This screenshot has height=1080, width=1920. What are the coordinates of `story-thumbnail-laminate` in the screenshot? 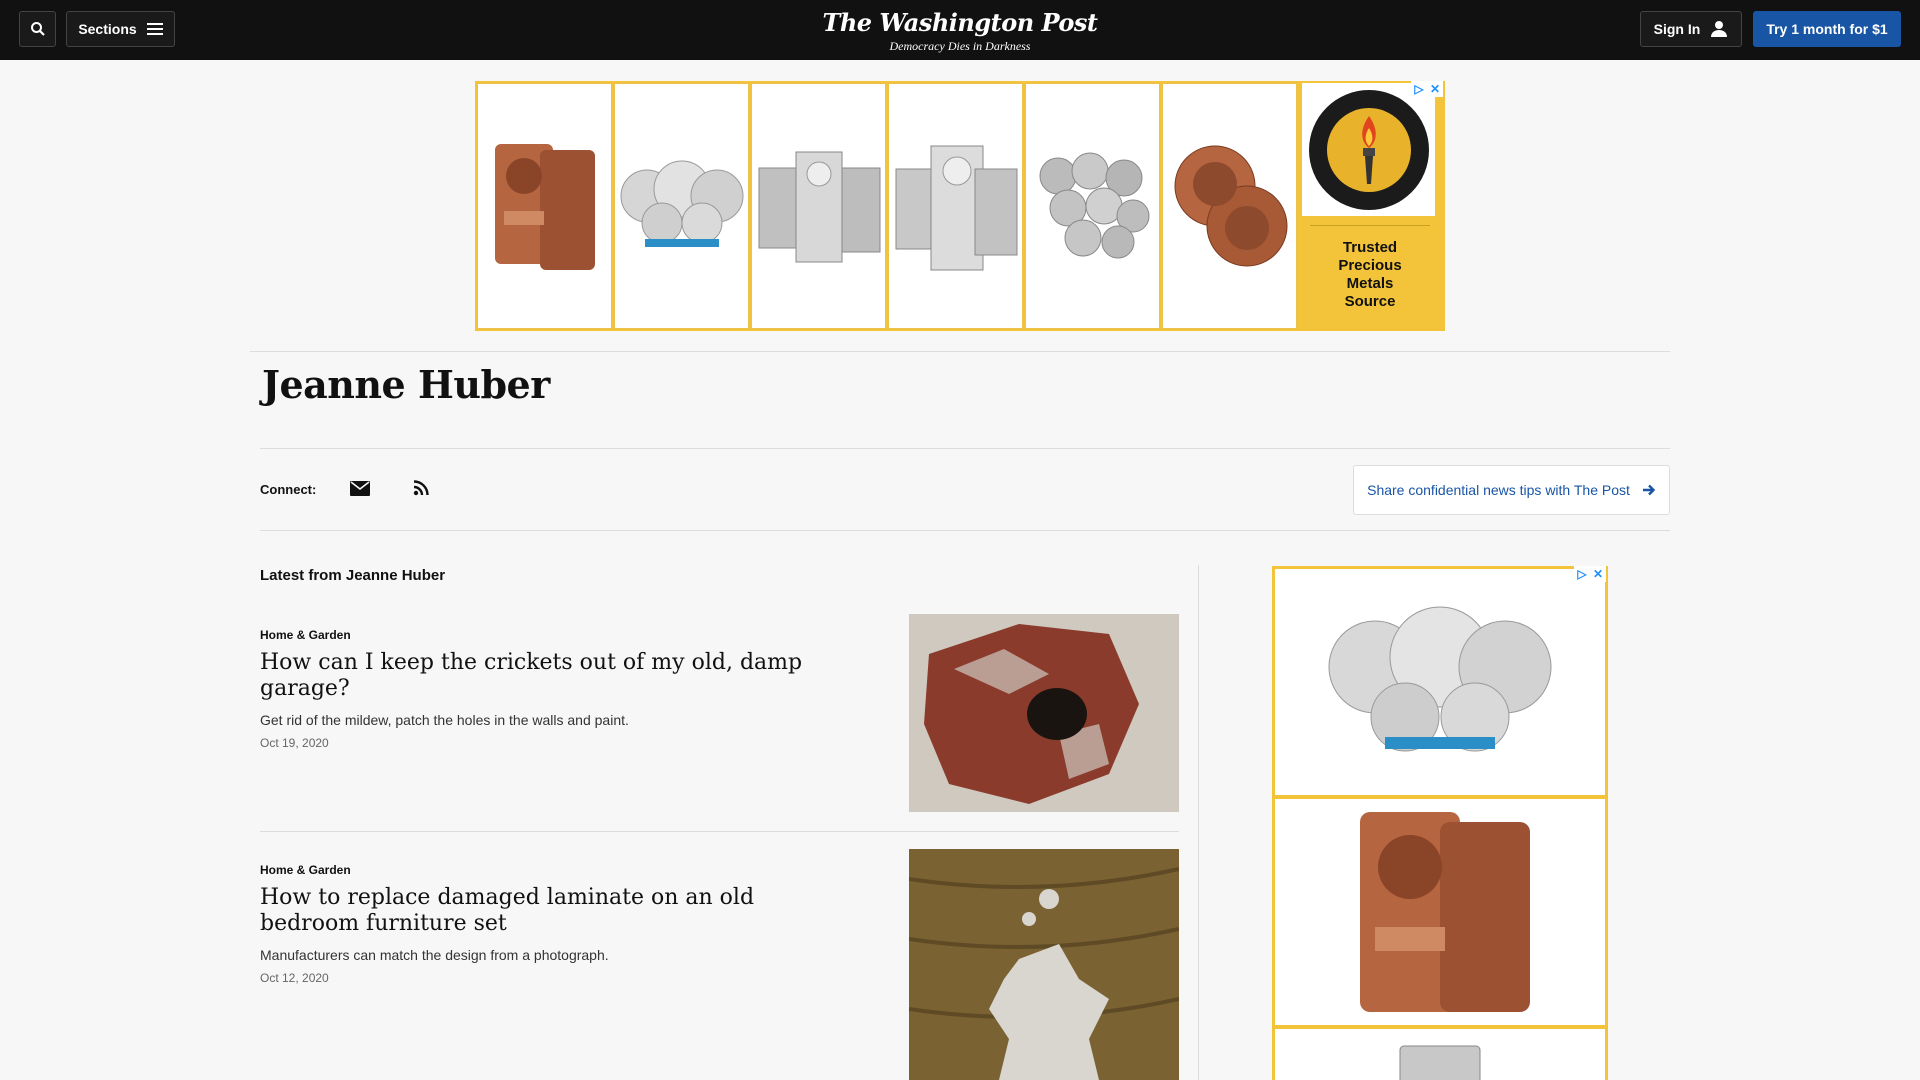 It's located at (1044, 964).